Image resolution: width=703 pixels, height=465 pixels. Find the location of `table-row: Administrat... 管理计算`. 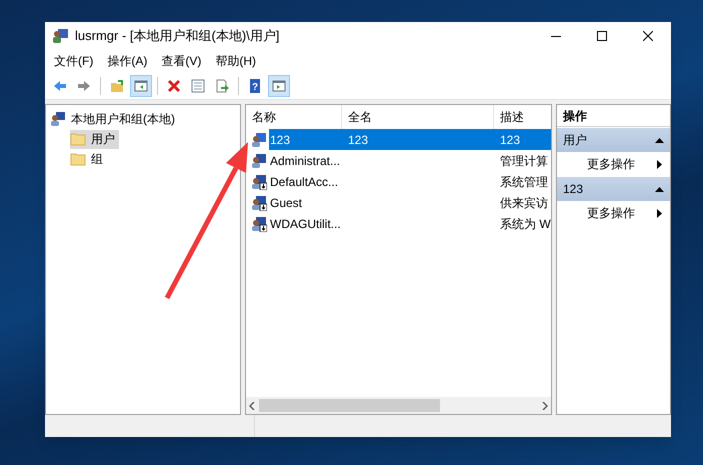

table-row: Administrat... 管理计算 is located at coordinates (398, 160).